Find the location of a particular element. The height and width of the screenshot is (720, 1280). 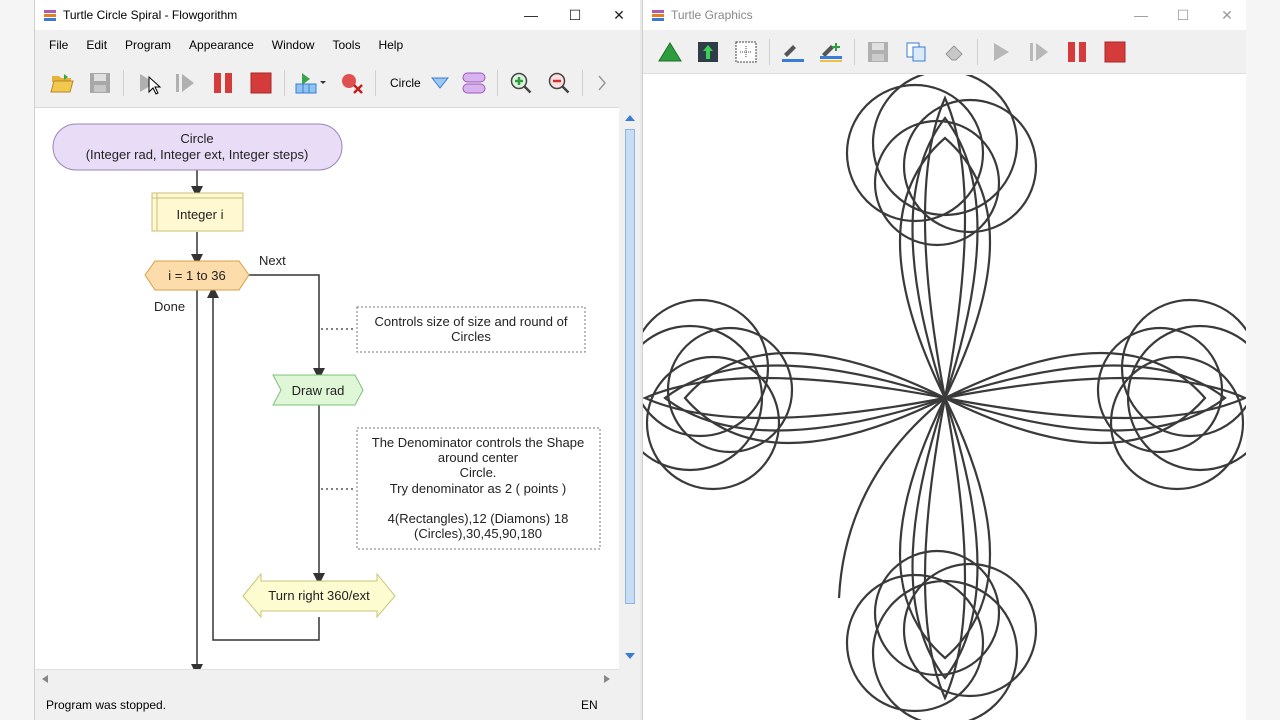

scroll-up-icon is located at coordinates (630, 118).